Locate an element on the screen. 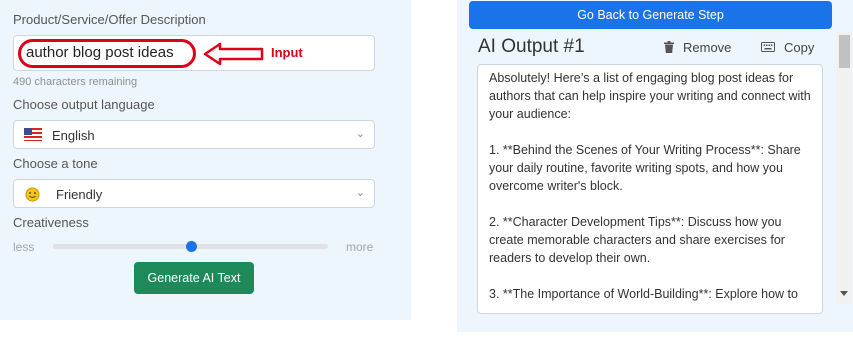 The height and width of the screenshot is (340, 853). tone-select: Friendly ⌄ is located at coordinates (194, 193).